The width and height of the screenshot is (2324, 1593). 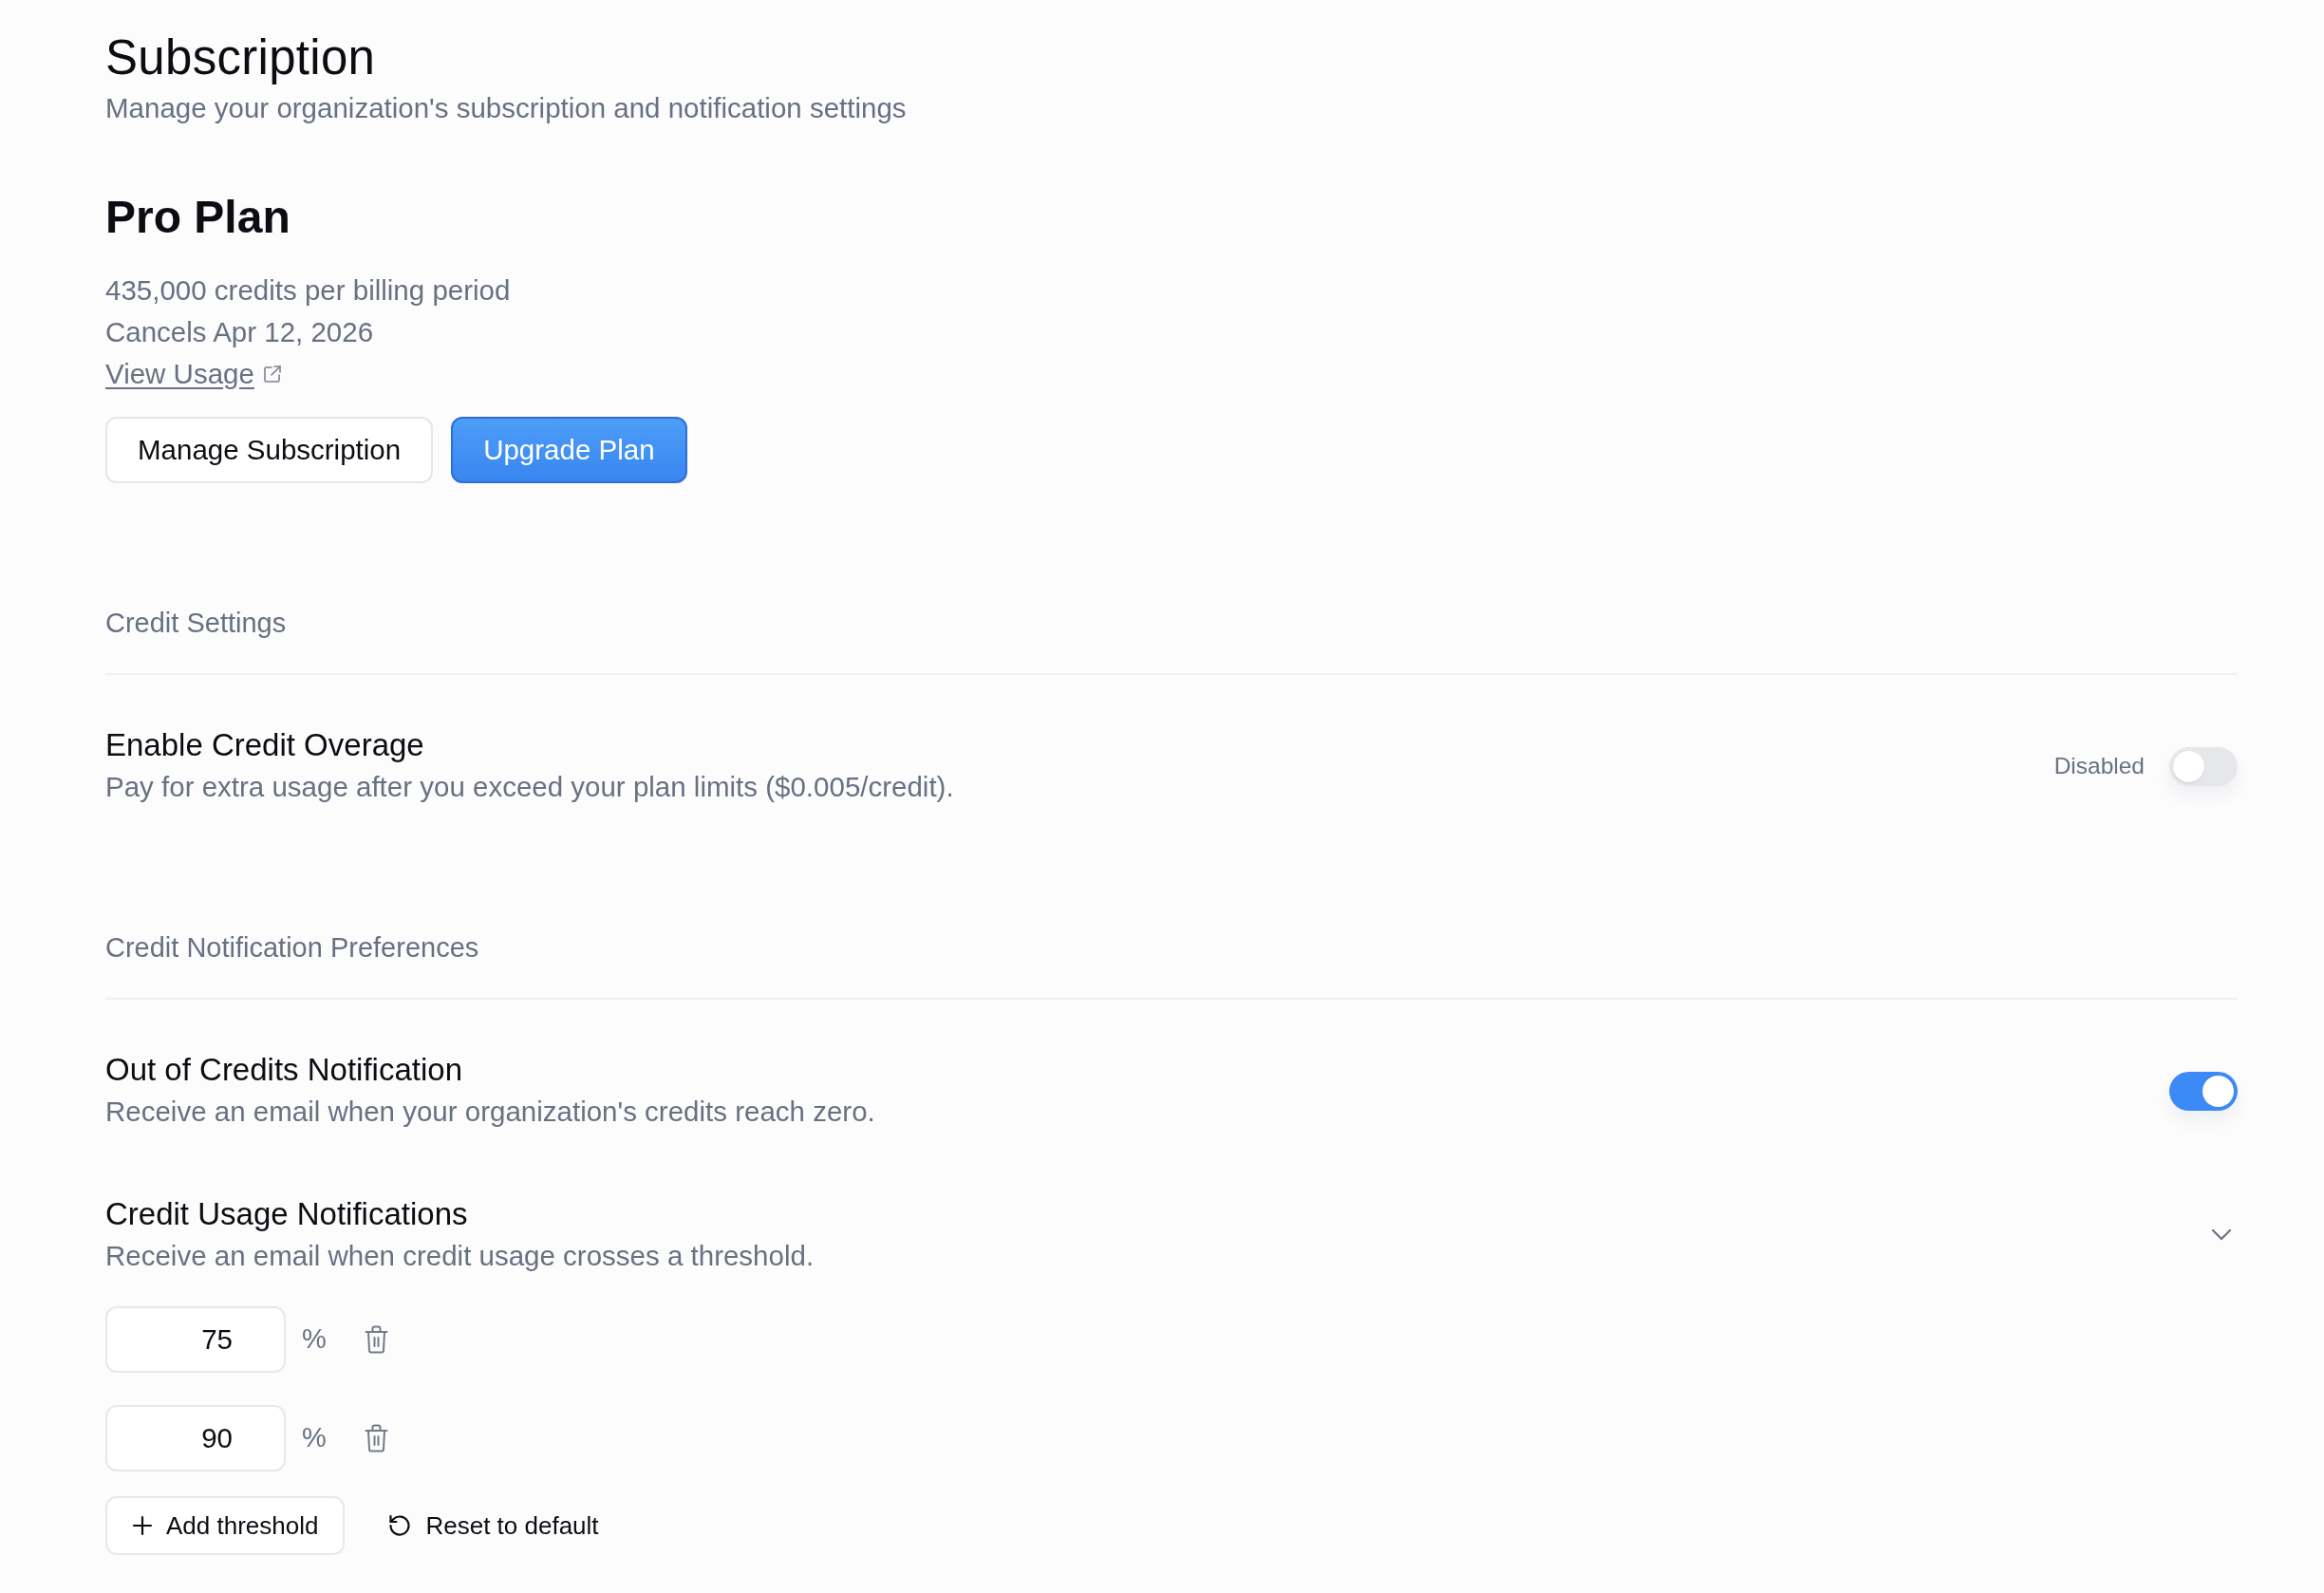 What do you see at coordinates (506, 108) in the screenshot?
I see `page-subtitle: Manage your organization's subscription and notification settings` at bounding box center [506, 108].